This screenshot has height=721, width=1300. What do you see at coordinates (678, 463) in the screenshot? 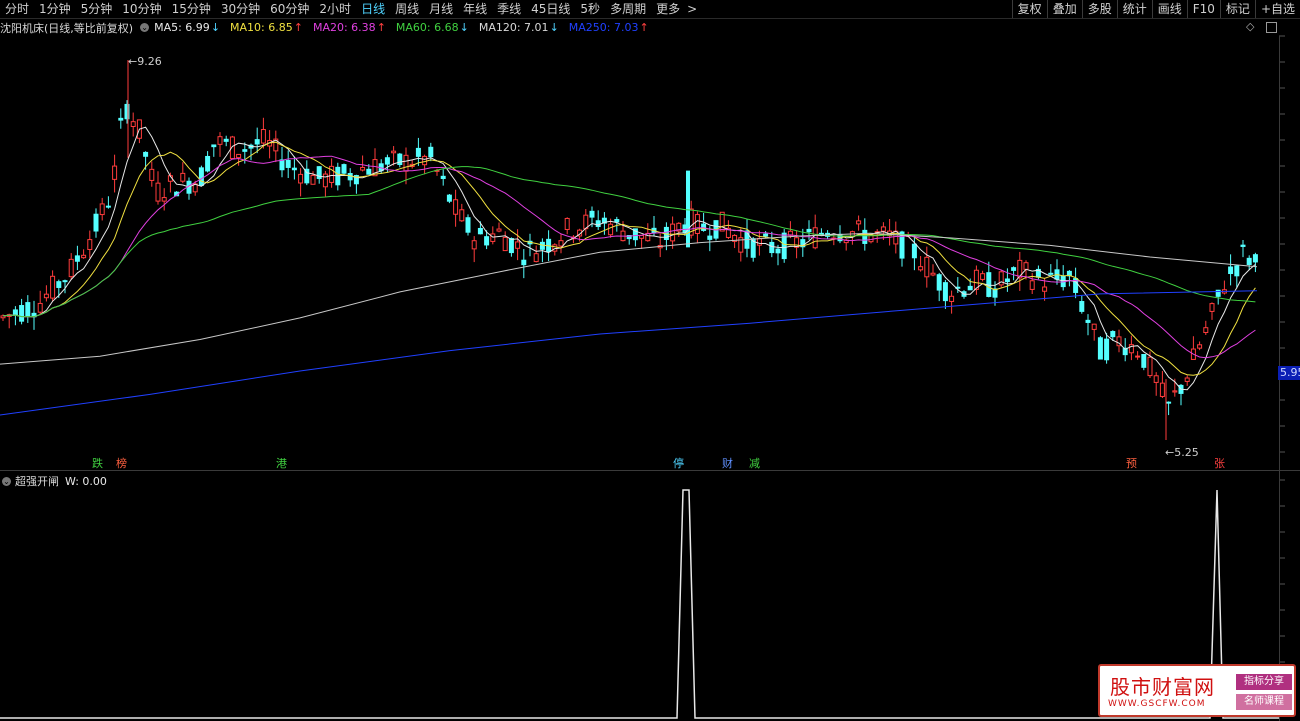
I see `event-marker-3: 停` at bounding box center [678, 463].